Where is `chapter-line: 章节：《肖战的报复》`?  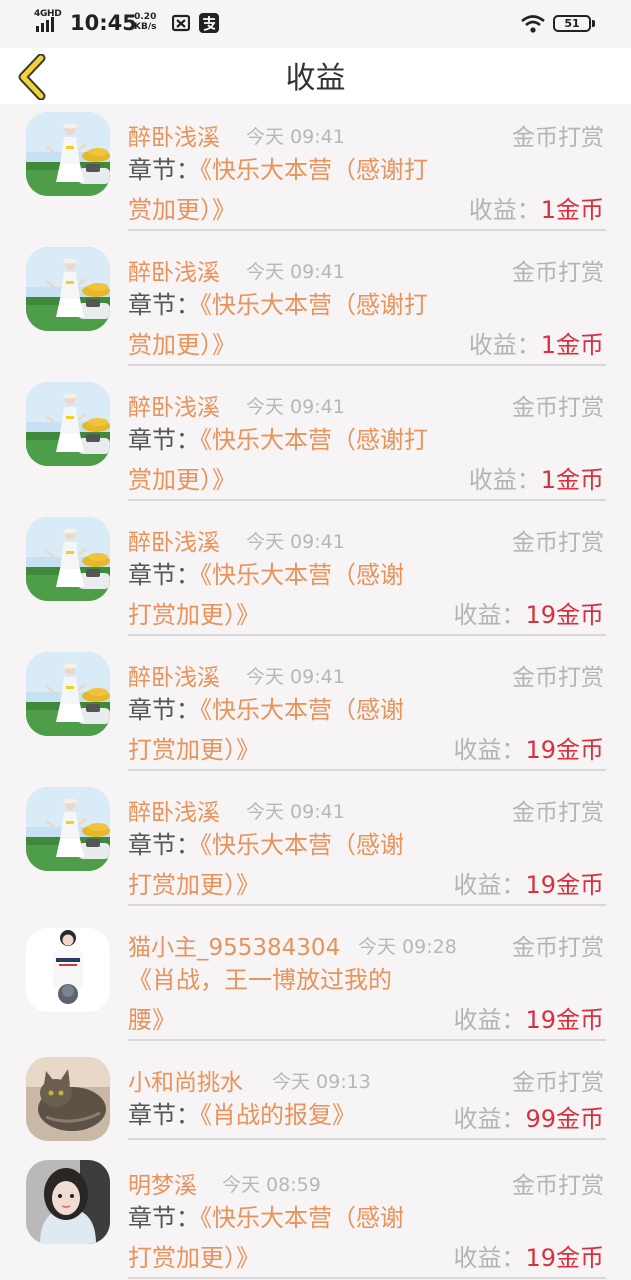 chapter-line: 章节：《肖战的报复》 is located at coordinates (242, 1115).